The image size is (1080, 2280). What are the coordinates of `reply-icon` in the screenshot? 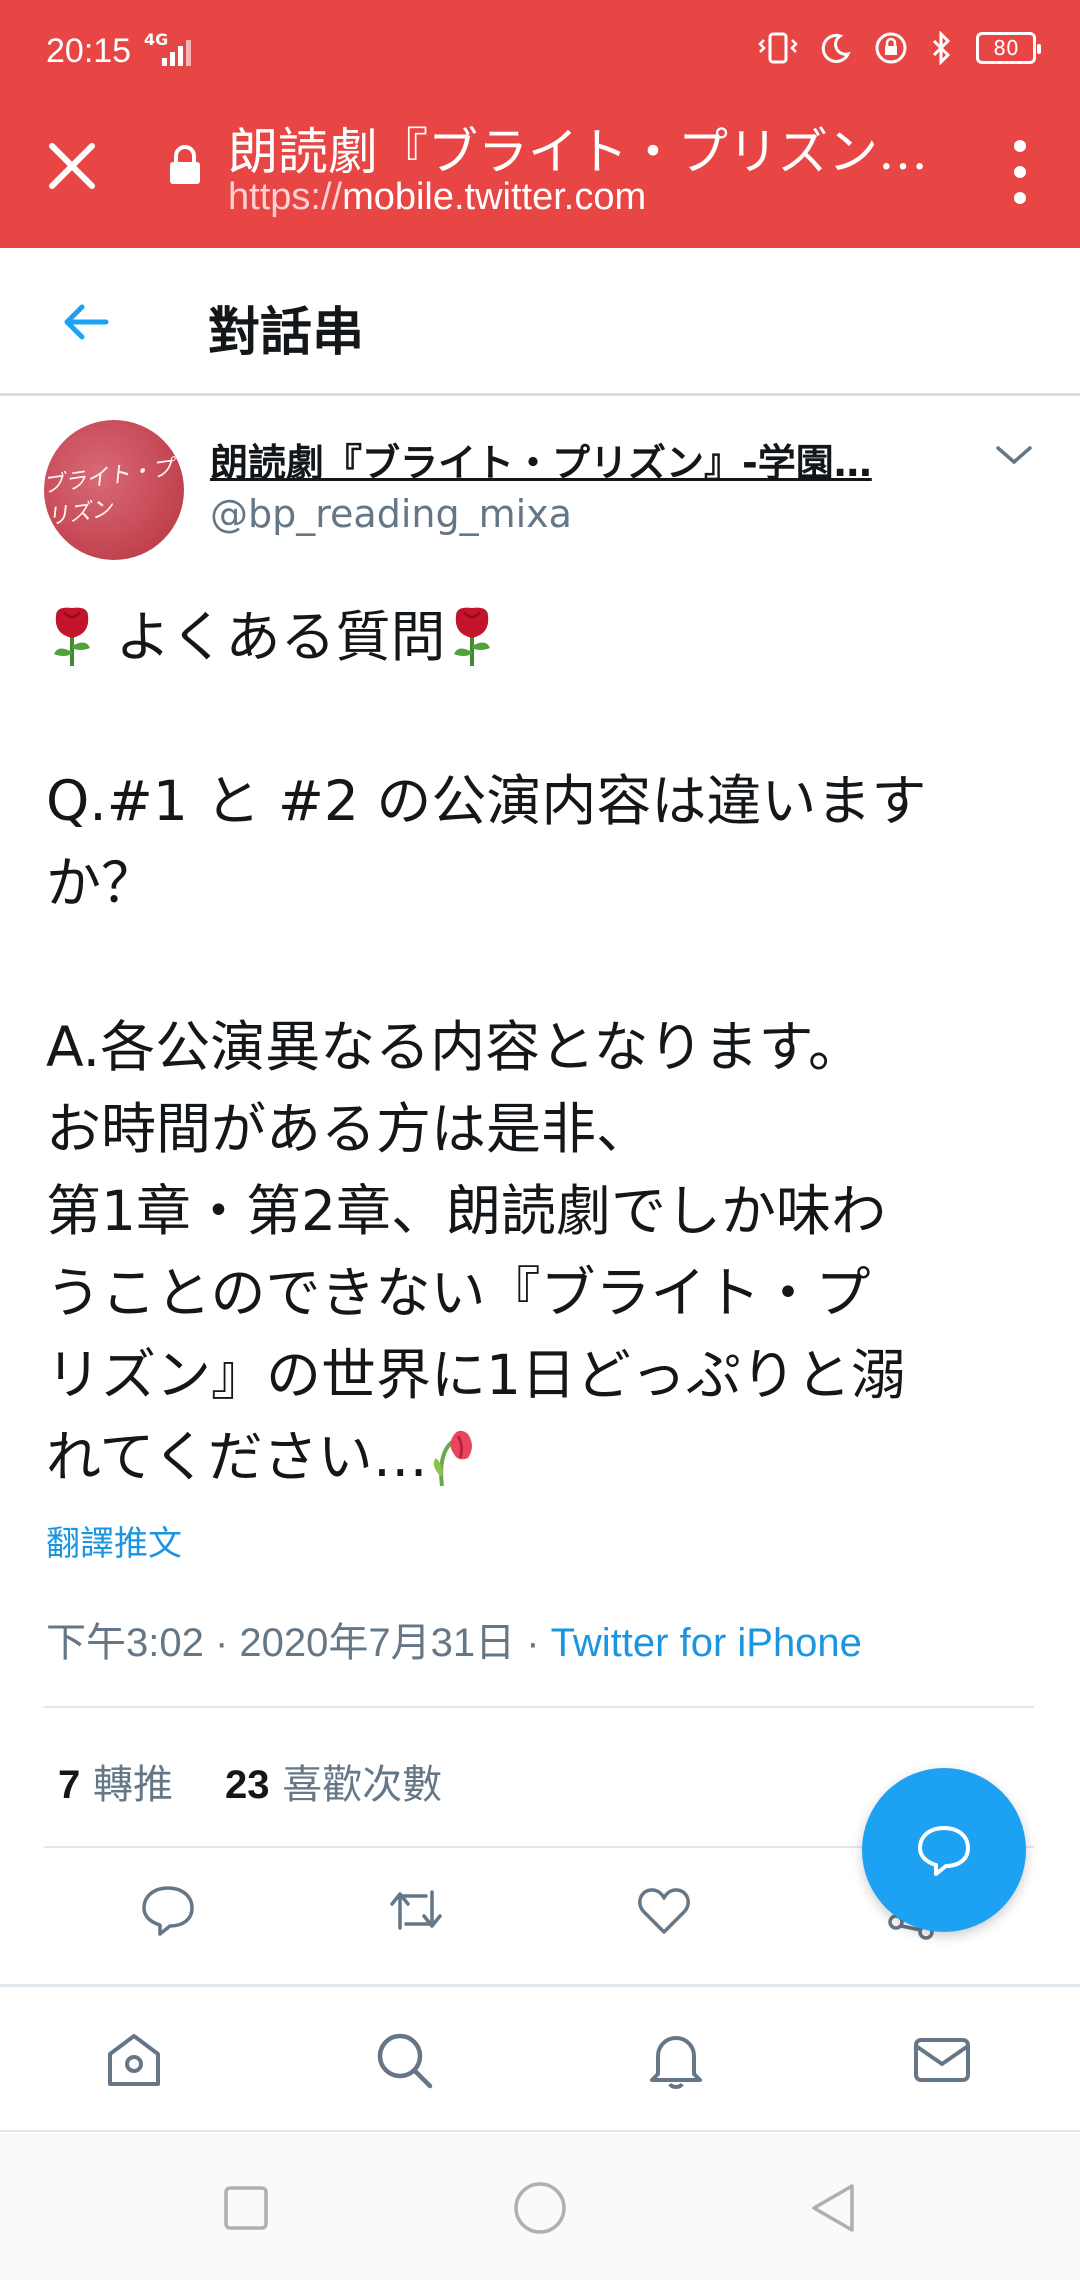 It's located at (168, 1910).